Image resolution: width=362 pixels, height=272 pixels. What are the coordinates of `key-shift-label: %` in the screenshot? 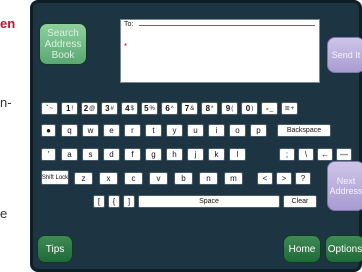 It's located at (152, 108).